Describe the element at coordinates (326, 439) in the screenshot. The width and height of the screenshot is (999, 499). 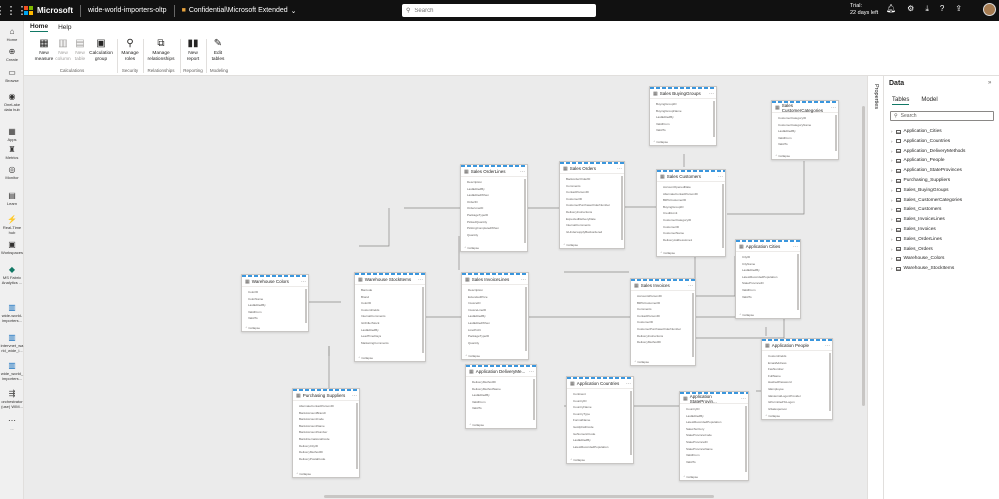
I see `table-field: BankInternationalCode` at that location.